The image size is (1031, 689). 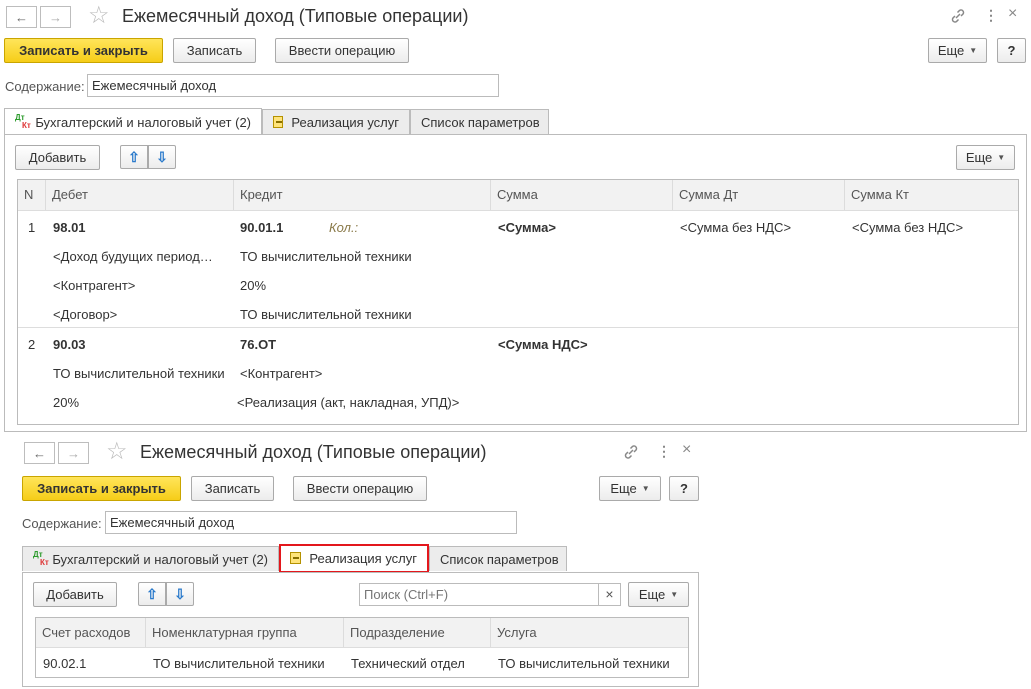 I want to click on credit-subconto-3: ТО вычислительной техники, so click(x=326, y=314).